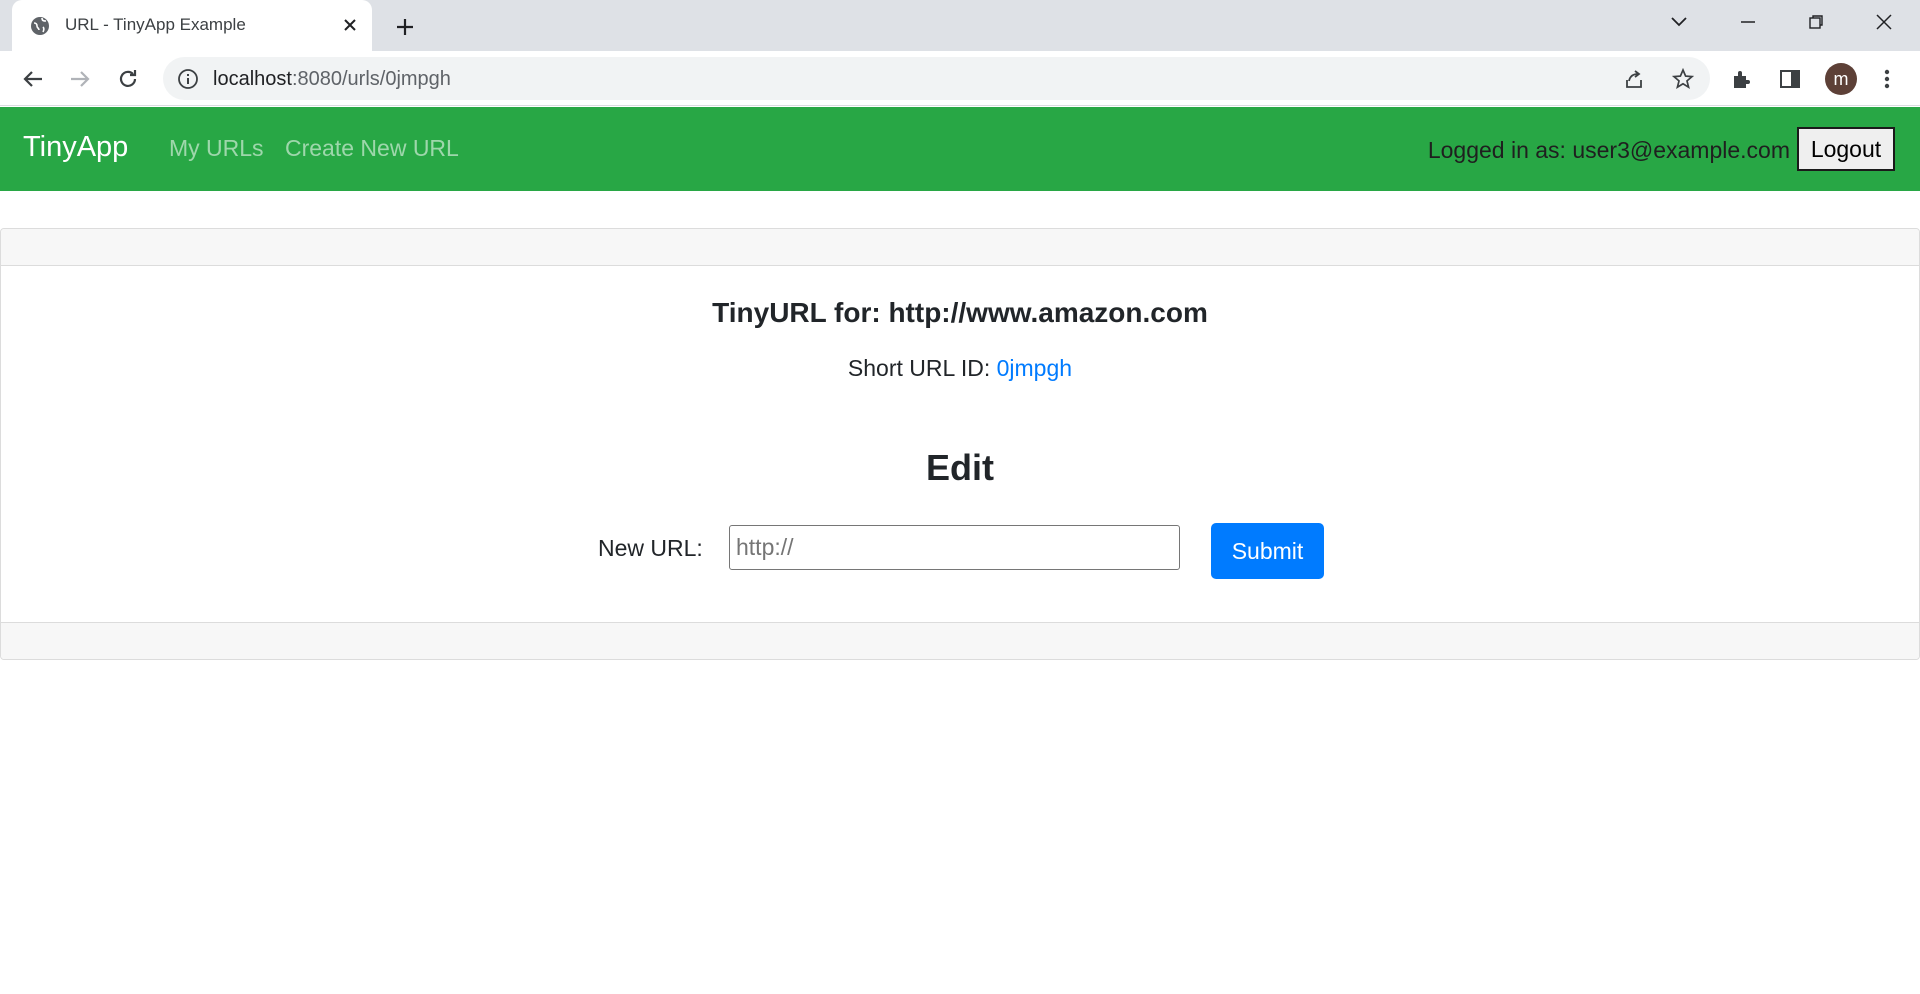 This screenshot has height=994, width=1920. I want to click on info-icon, so click(188, 79).